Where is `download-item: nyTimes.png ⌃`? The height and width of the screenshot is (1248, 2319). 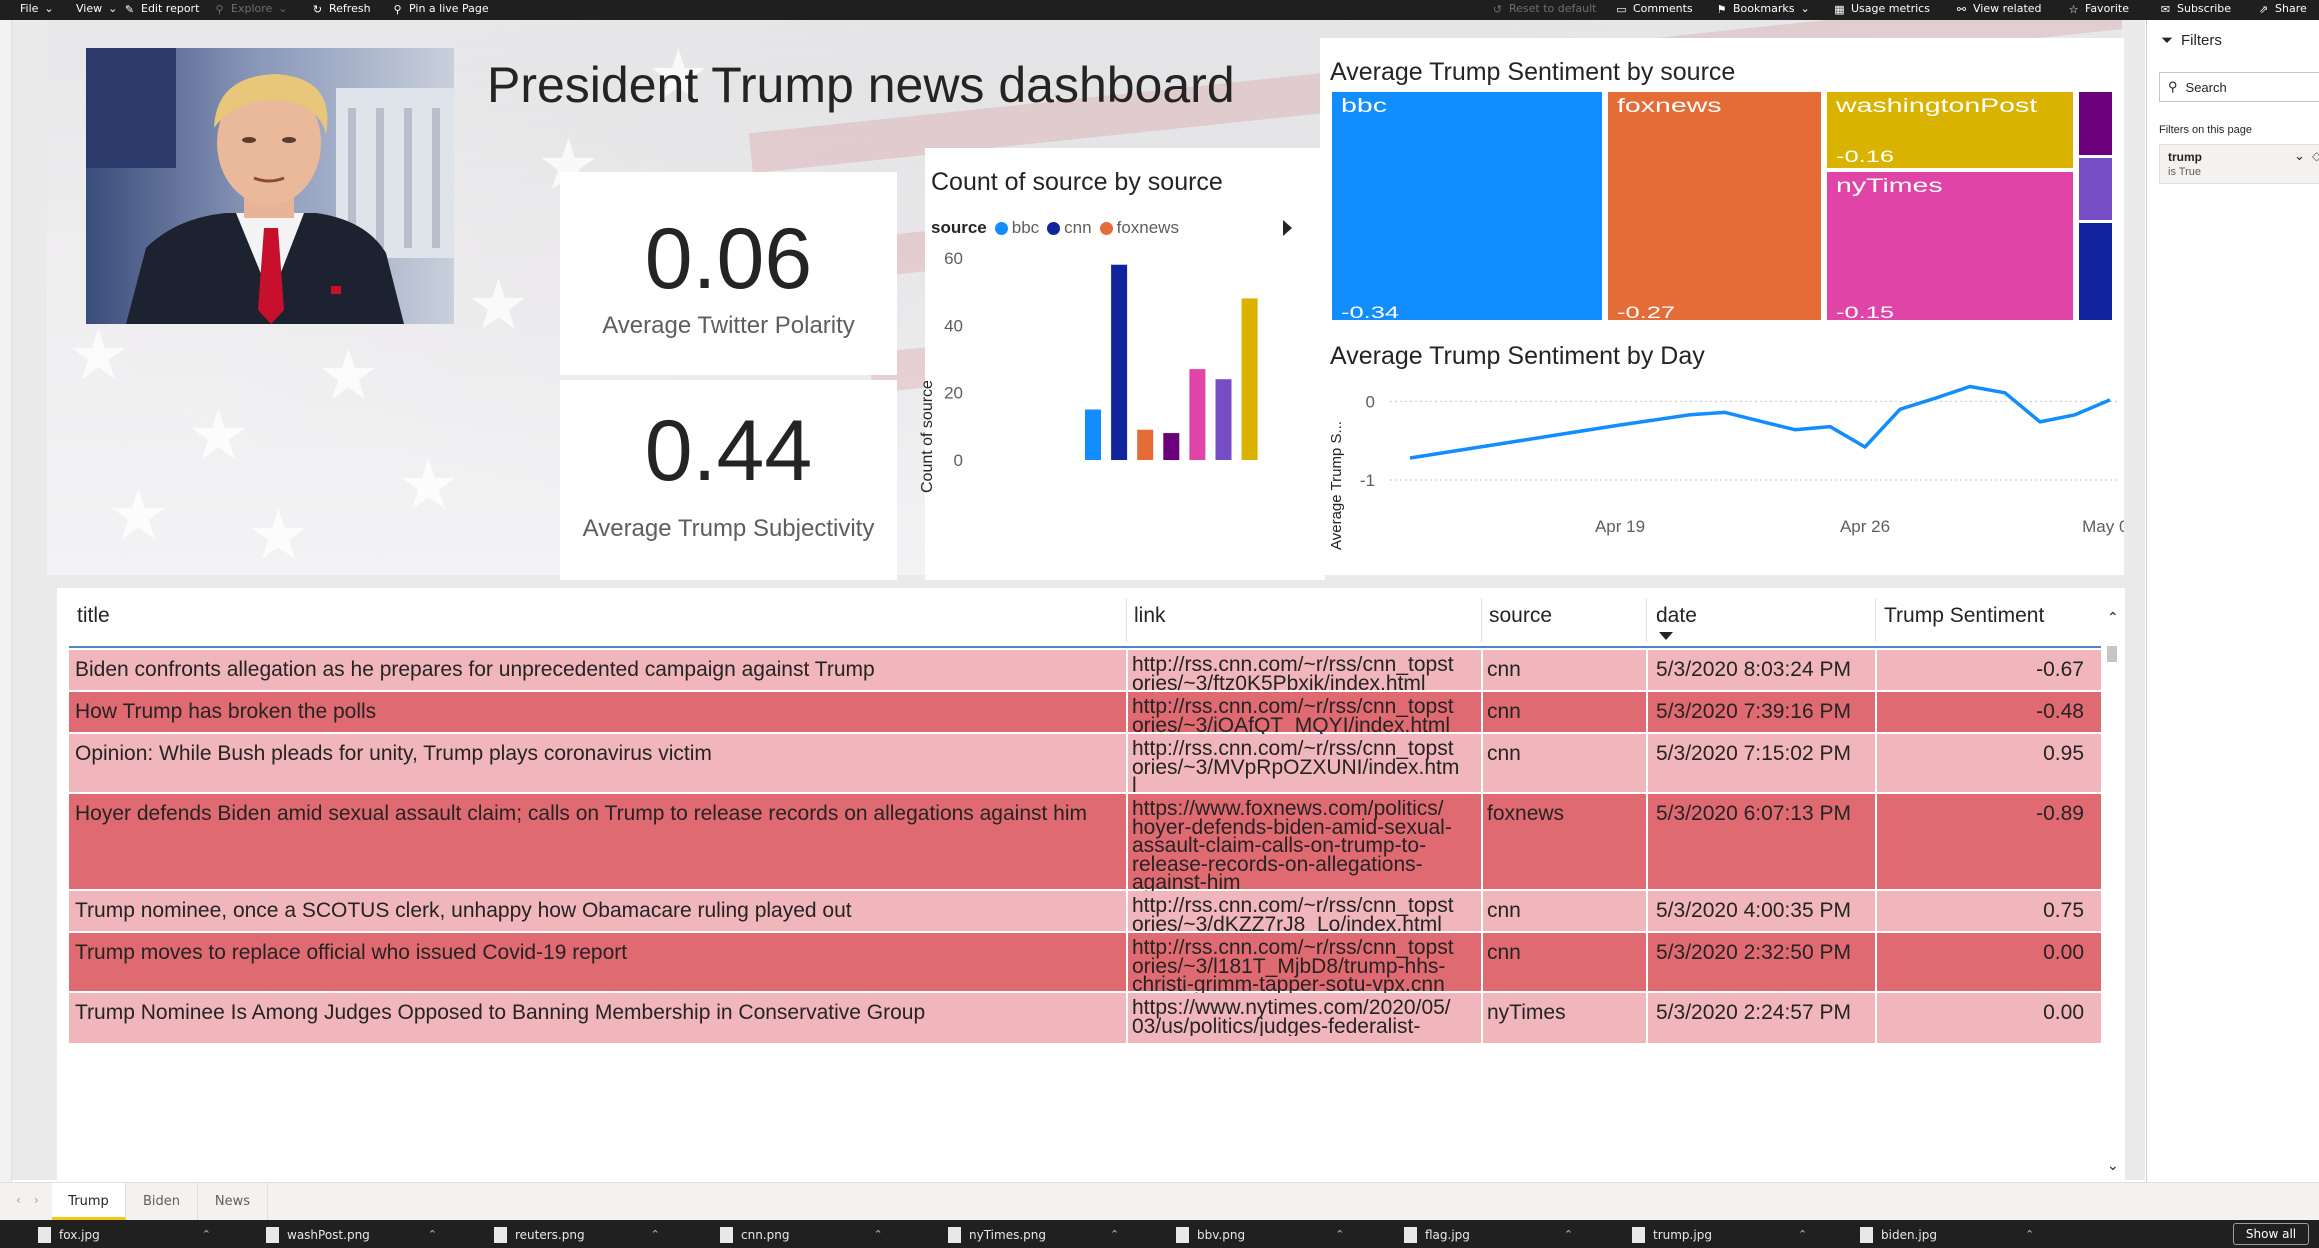 download-item: nyTimes.png ⌃ is located at coordinates (1033, 1235).